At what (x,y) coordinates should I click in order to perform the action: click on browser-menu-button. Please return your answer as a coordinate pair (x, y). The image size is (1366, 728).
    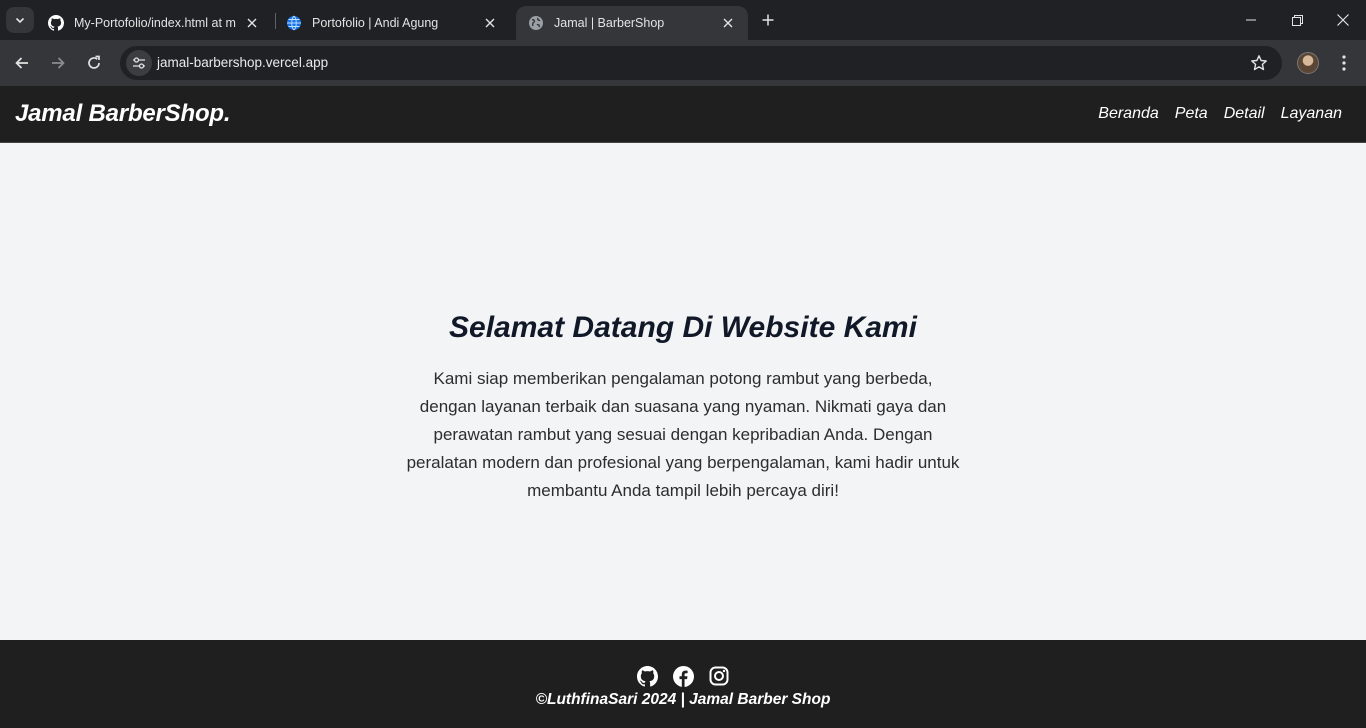
    Looking at the image, I should click on (1344, 63).